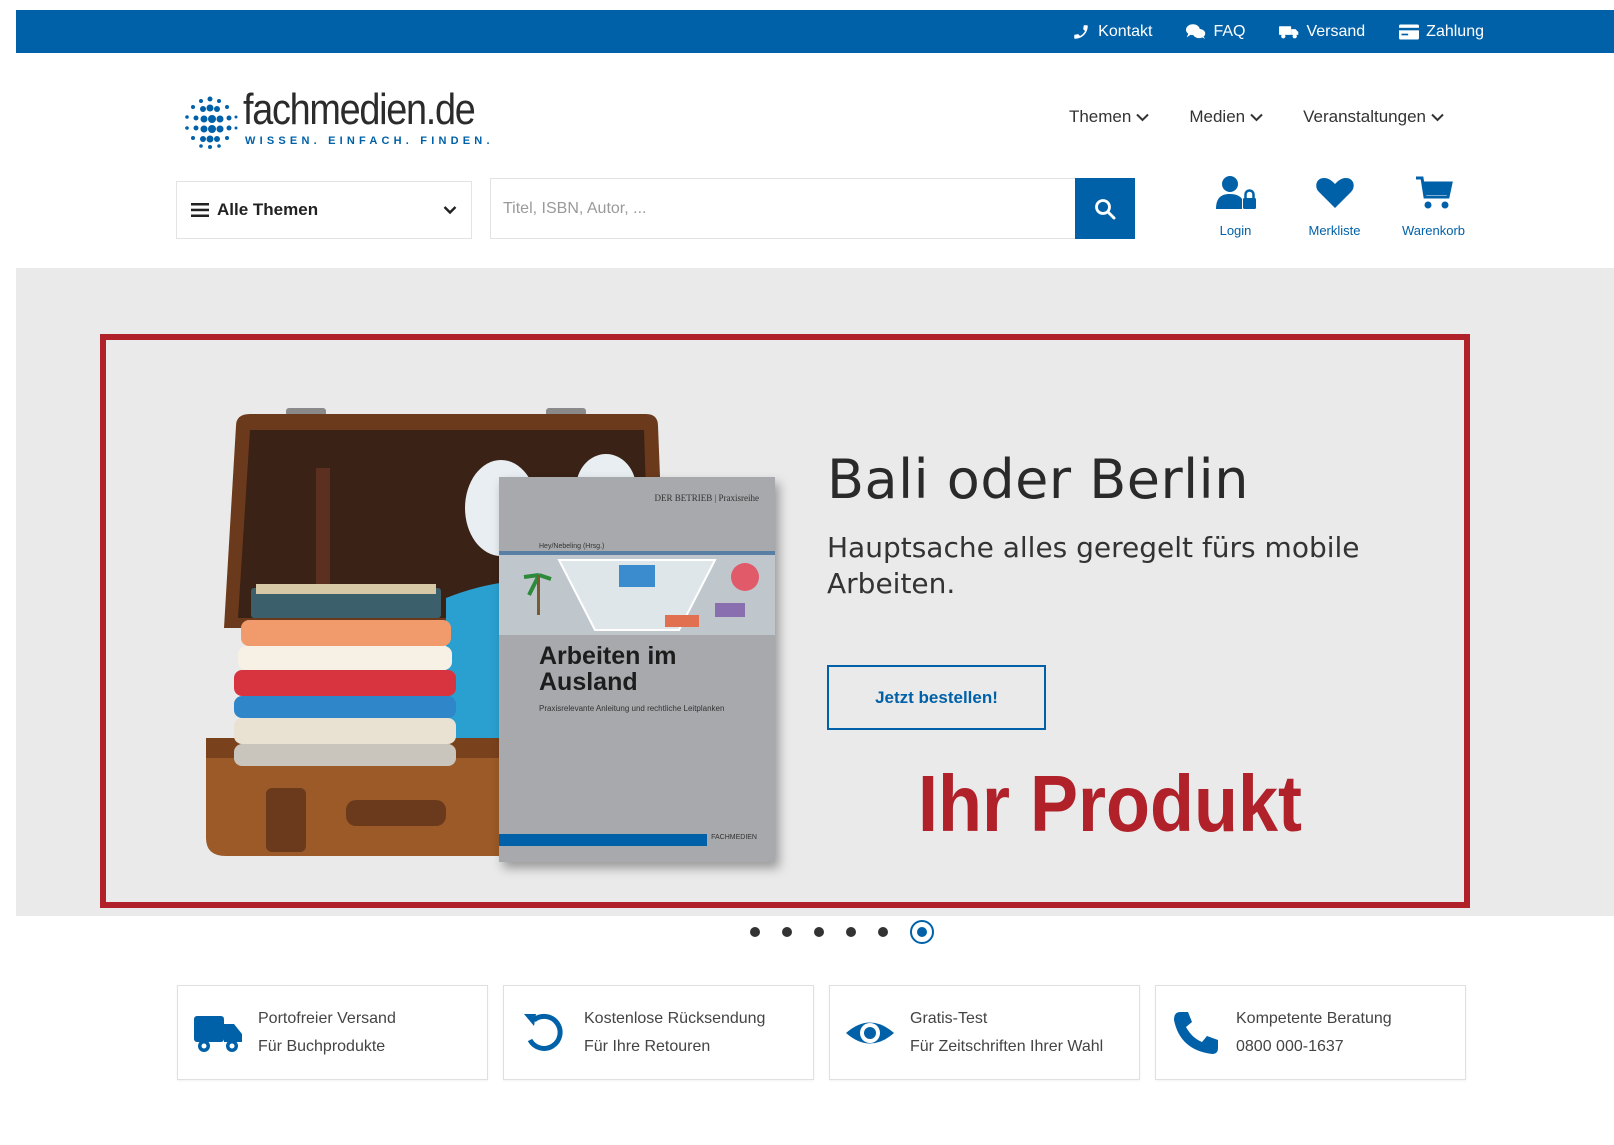  What do you see at coordinates (1336, 31) in the screenshot?
I see `shipping-link-label: Versand` at bounding box center [1336, 31].